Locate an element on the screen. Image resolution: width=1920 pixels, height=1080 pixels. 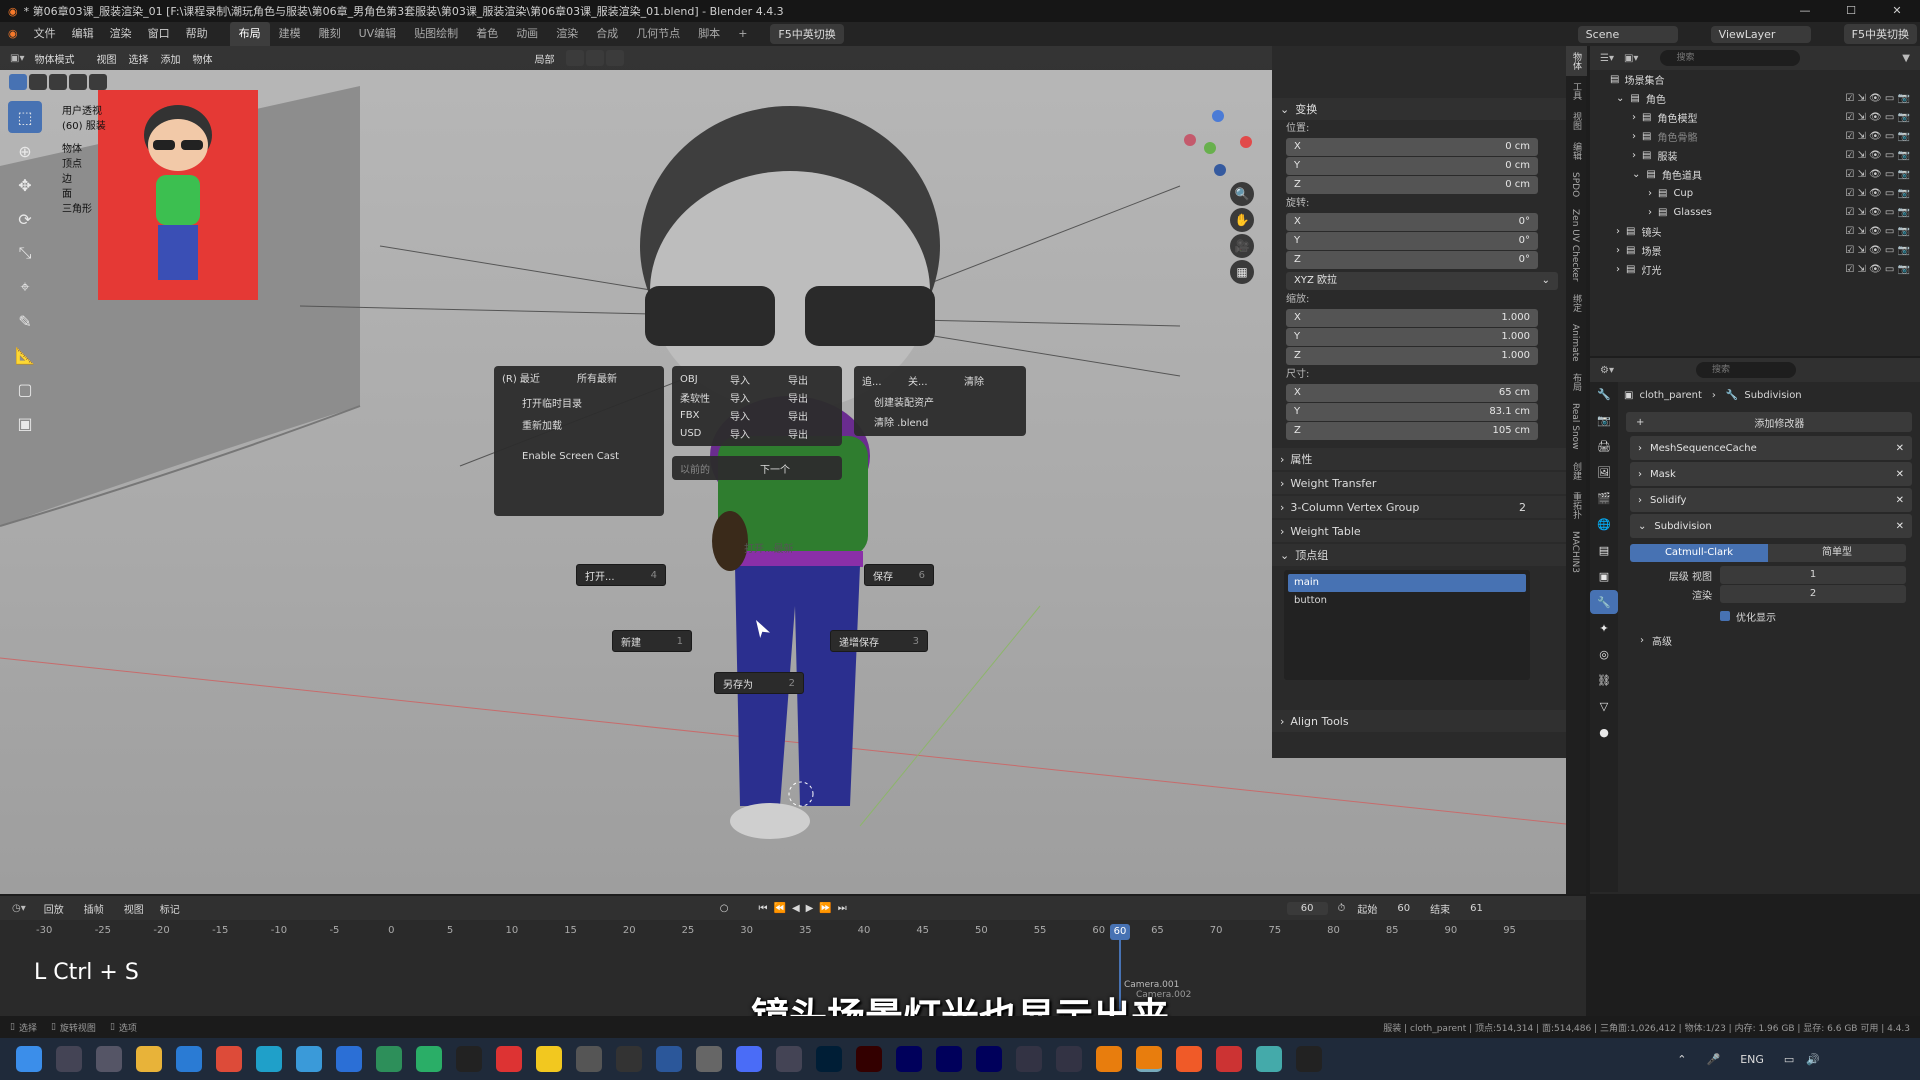
workspace-tab-uv: UV编辑 is located at coordinates (378, 34).